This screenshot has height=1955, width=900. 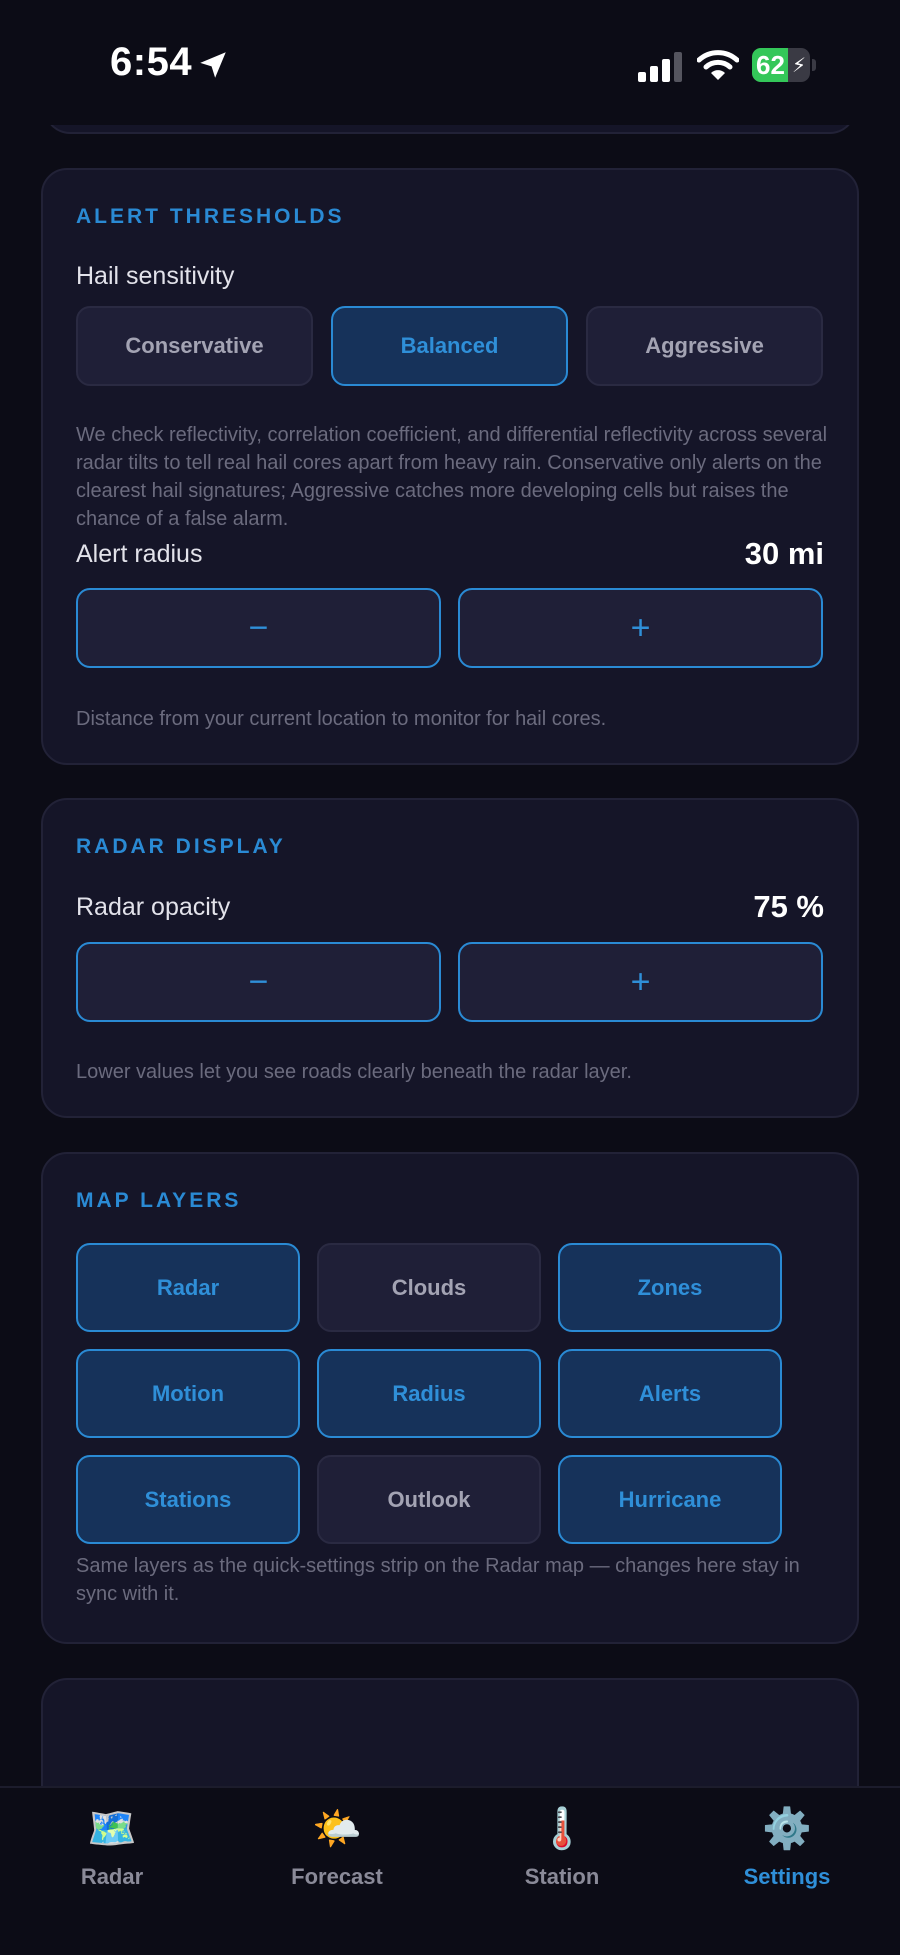 I want to click on layer-toggle-hurricane: Hurricane, so click(x=670, y=1499).